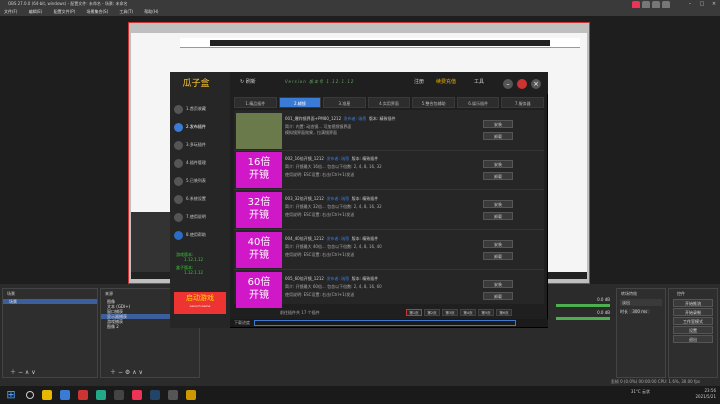 The image size is (720, 404). I want to click on register-link: 注册, so click(419, 81).